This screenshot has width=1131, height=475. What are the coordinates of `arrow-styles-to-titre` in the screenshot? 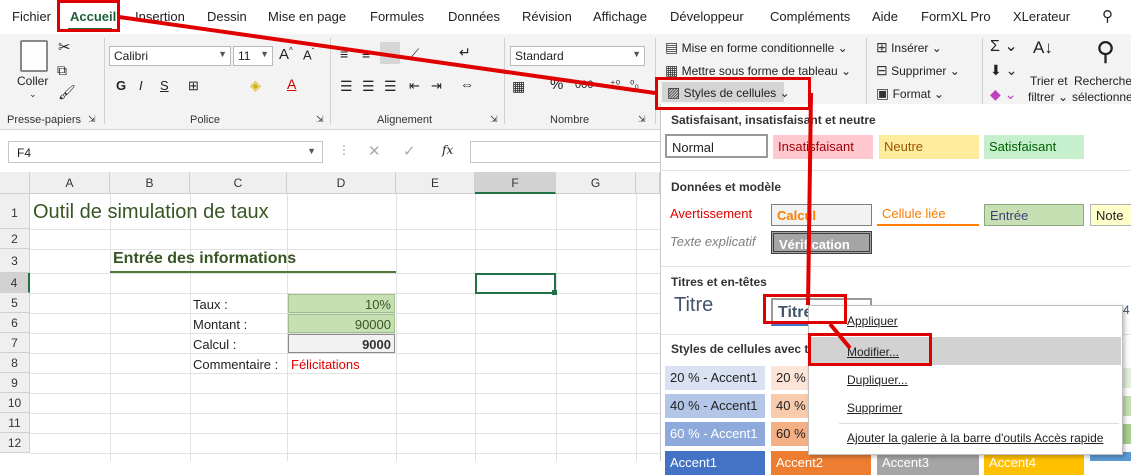 It's located at (809, 199).